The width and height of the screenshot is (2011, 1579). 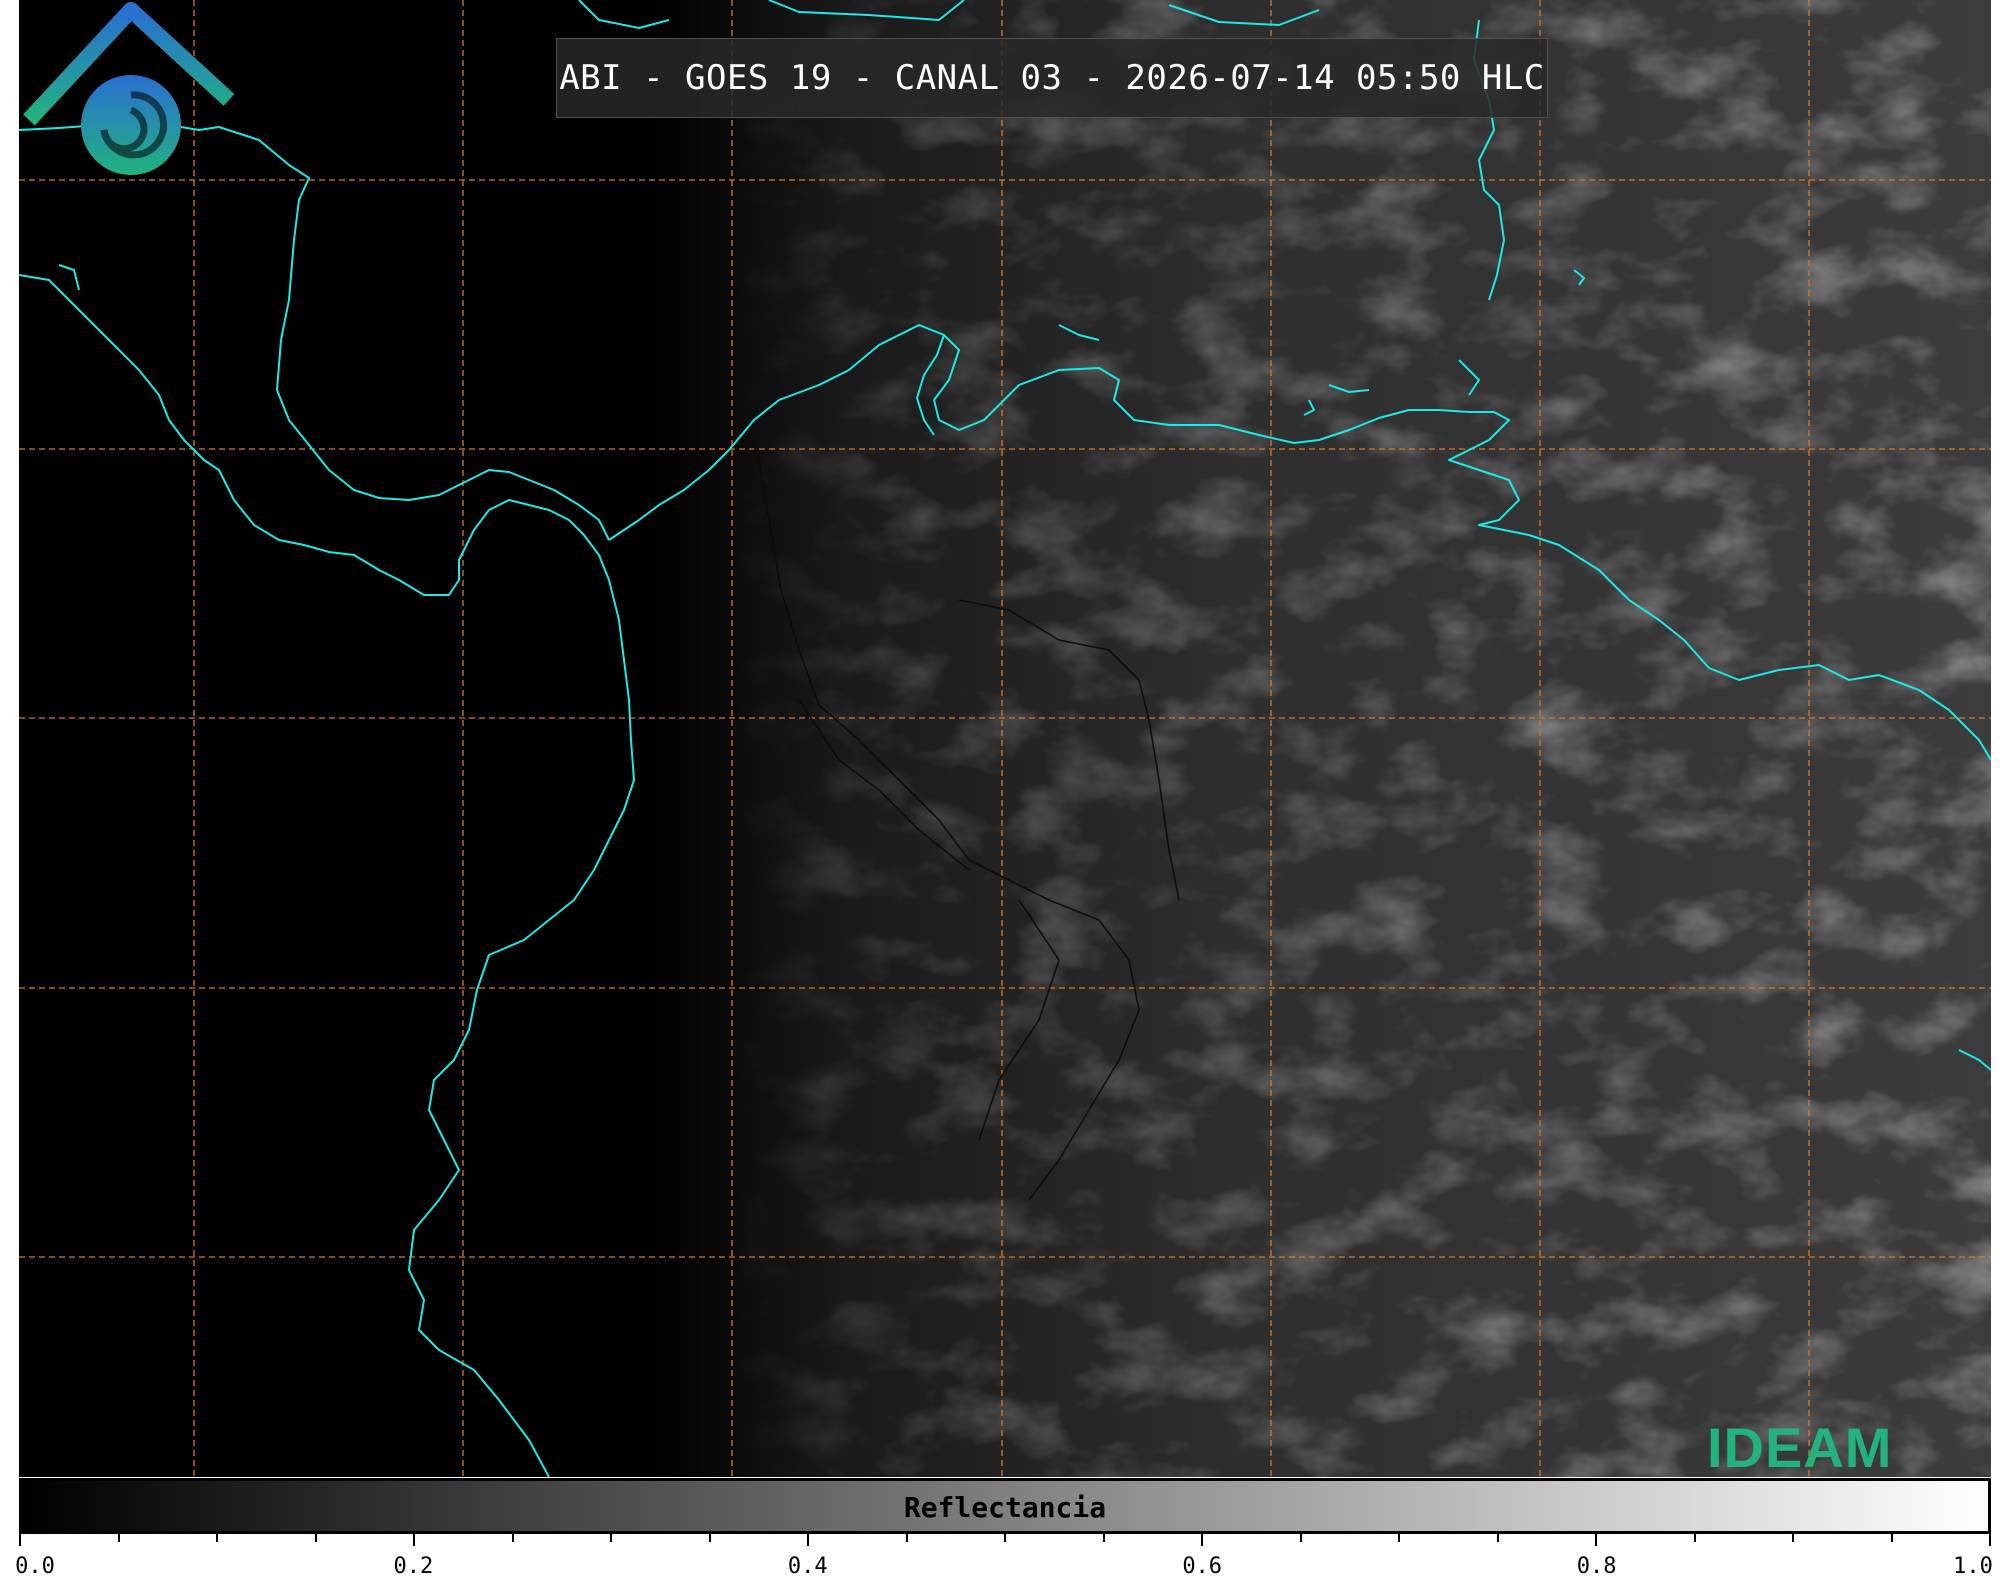 I want to click on colorbar: Reflectancia, so click(x=1005, y=1506).